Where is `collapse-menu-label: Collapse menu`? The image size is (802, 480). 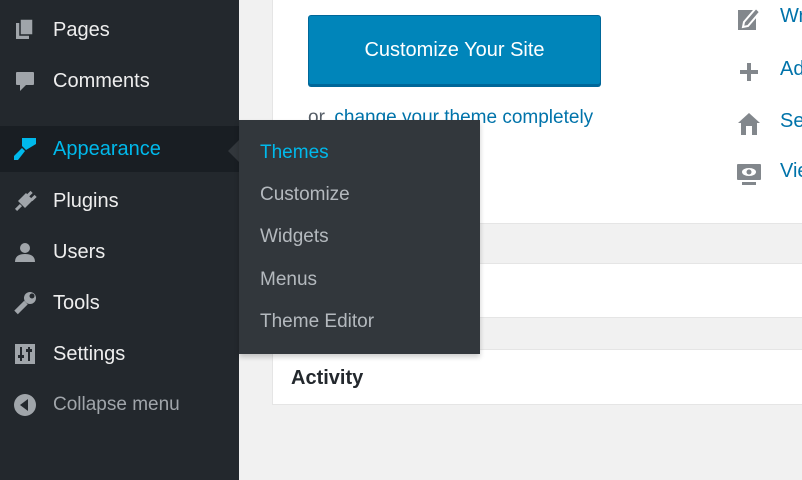
collapse-menu-label: Collapse menu is located at coordinates (116, 404).